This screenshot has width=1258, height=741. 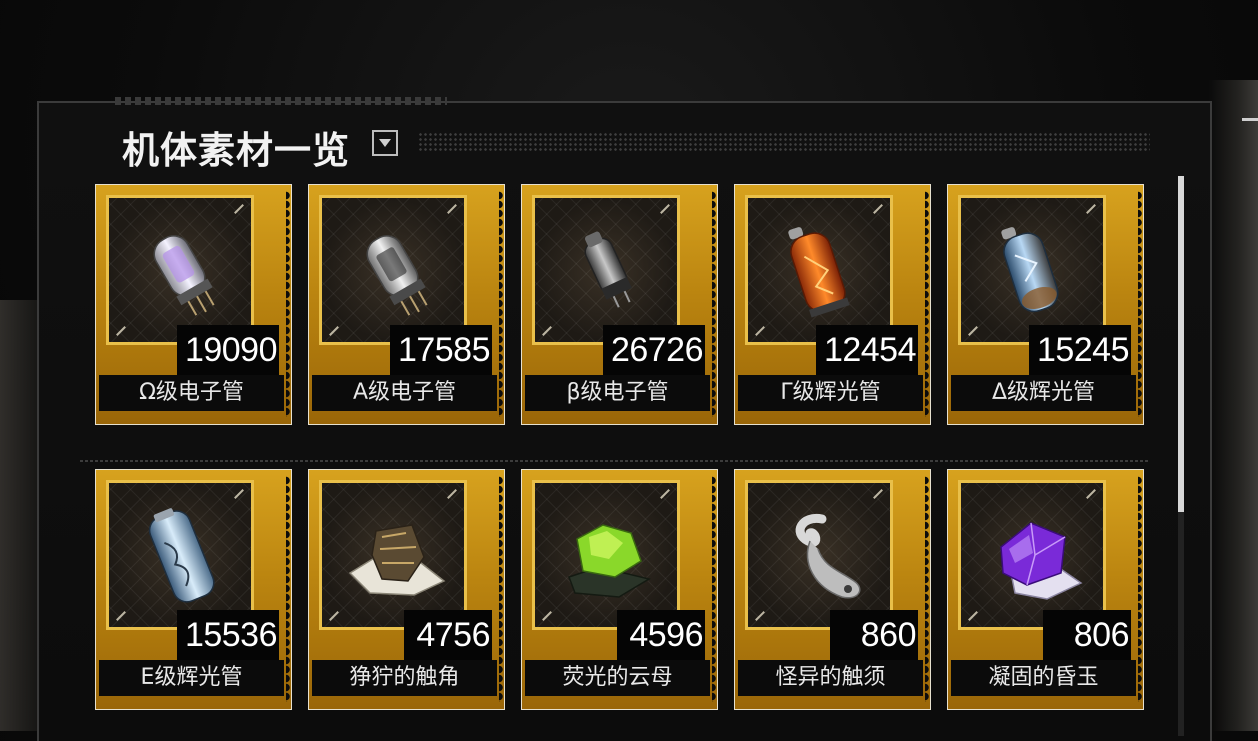 What do you see at coordinates (1043, 678) in the screenshot?
I see `item-name: 凝固的昏玉` at bounding box center [1043, 678].